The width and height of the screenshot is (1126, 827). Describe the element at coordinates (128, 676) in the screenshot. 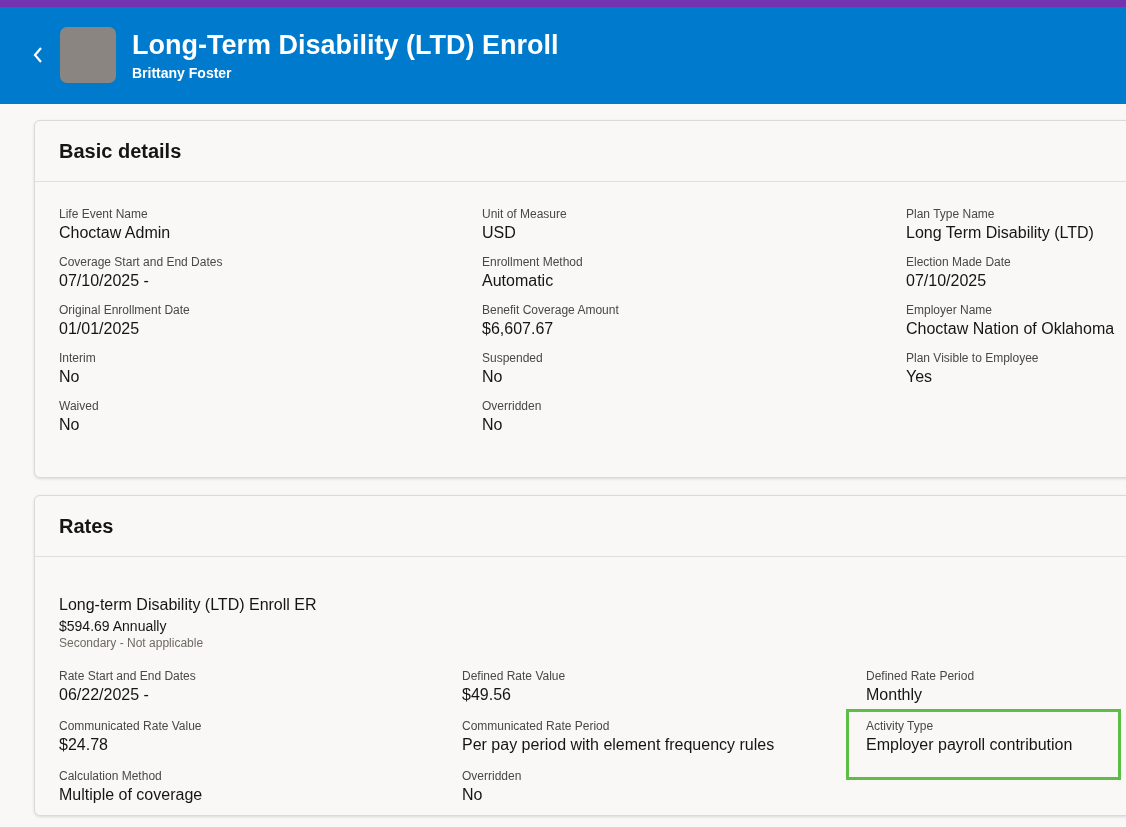

I see `field-label: Rate Start and End Dates` at that location.